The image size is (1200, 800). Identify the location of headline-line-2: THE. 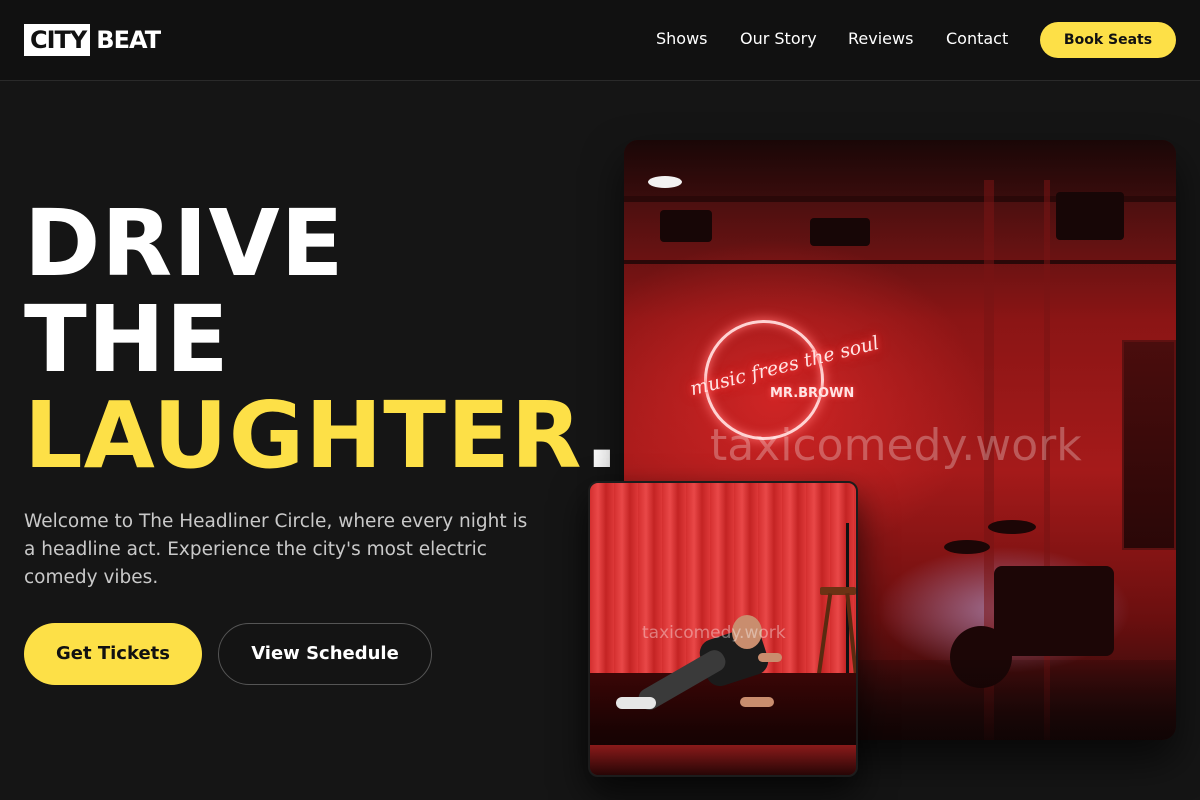
(127, 339).